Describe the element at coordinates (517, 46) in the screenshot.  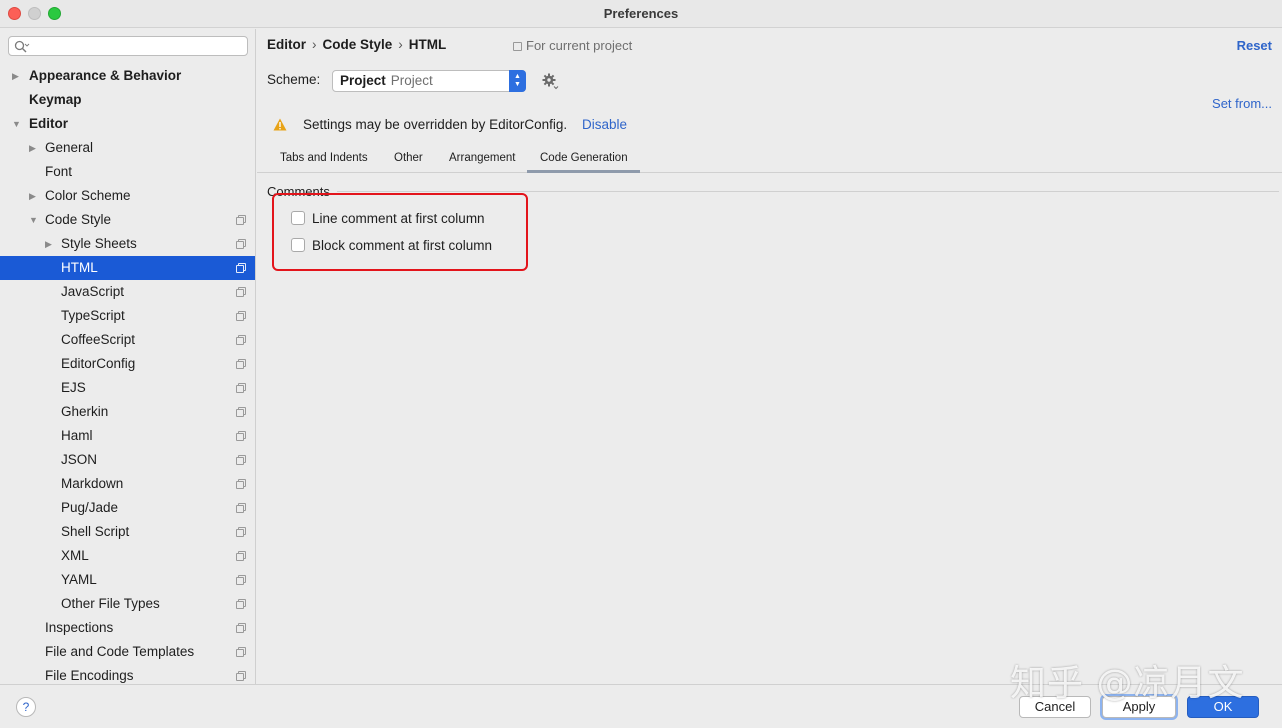
I see `project-icon` at that location.